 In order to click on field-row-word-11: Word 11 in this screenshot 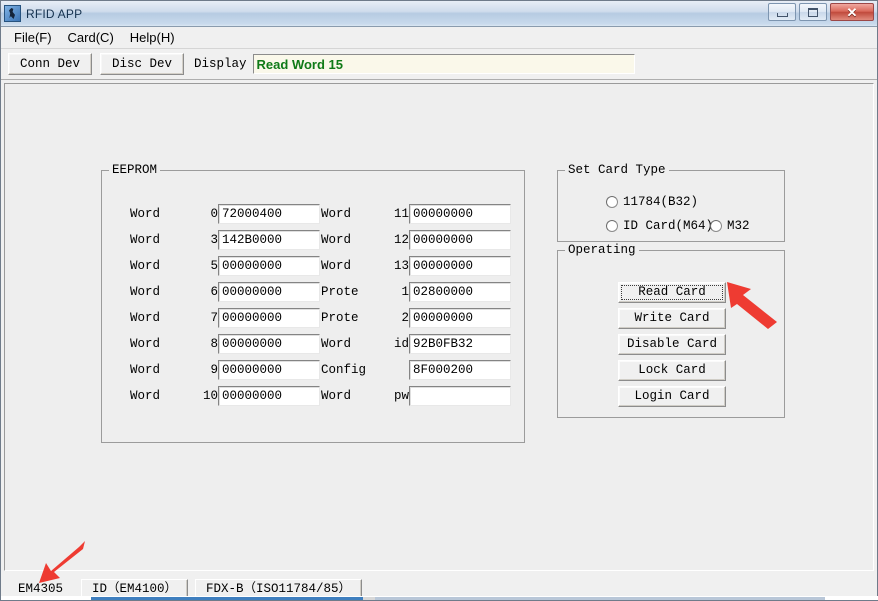, I will do `click(416, 214)`.